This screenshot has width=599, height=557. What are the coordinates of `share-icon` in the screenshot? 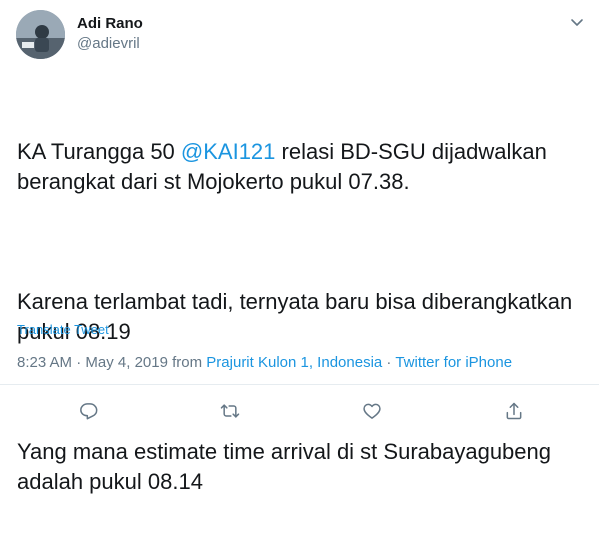 It's located at (514, 411).